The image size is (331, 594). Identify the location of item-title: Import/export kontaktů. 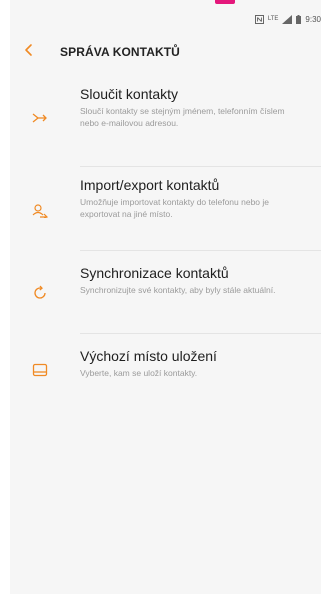
(150, 185).